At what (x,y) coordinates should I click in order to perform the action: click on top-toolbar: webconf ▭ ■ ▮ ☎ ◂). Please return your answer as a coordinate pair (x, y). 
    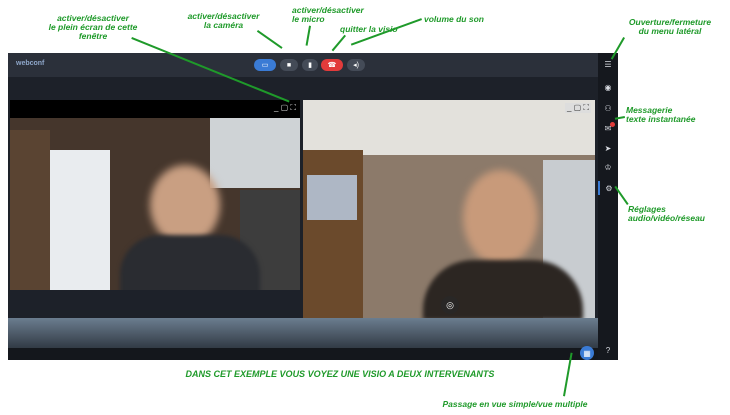
    Looking at the image, I should click on (313, 65).